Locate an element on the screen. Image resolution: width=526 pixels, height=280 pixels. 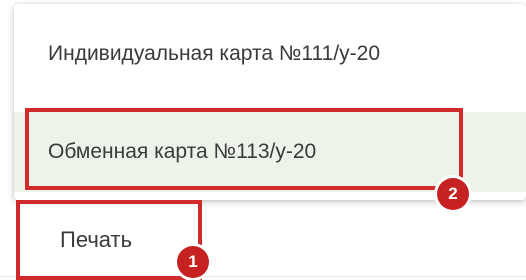
step-badge-number: 1 is located at coordinates (193, 261).